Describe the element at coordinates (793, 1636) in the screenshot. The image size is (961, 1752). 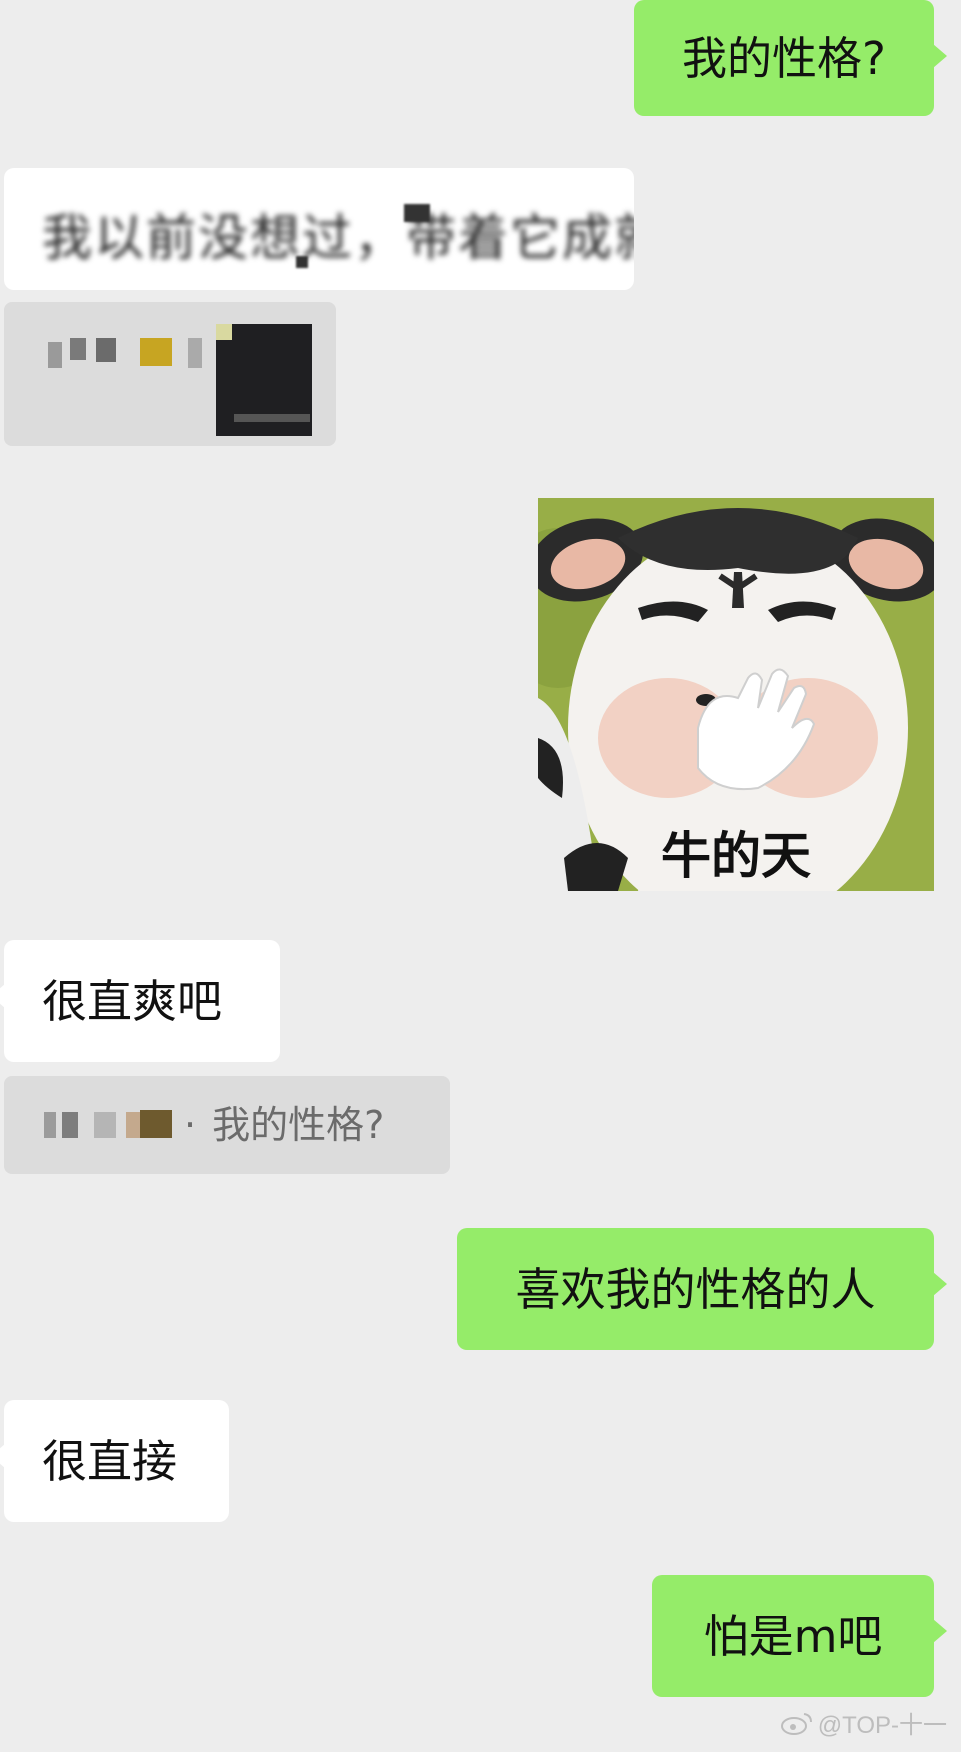
I see `message-text: 怕是m吧` at that location.